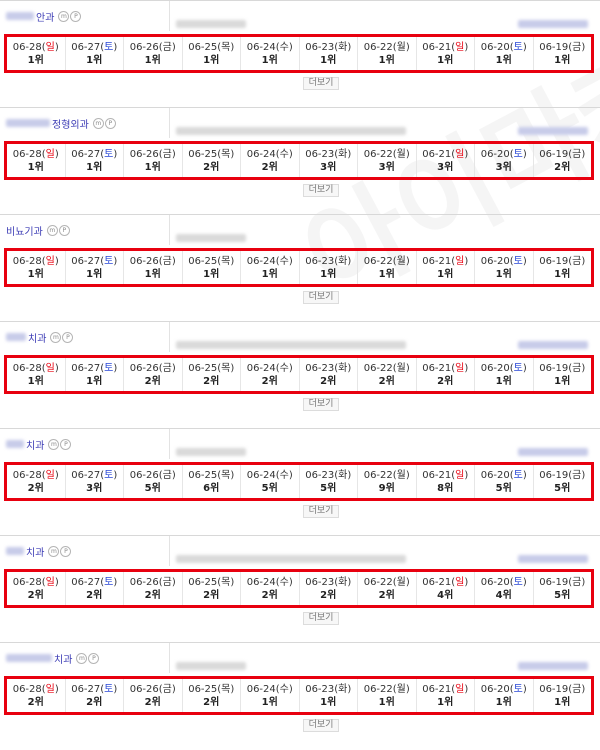 The image size is (600, 750). I want to click on rank-value: 8위, so click(445, 488).